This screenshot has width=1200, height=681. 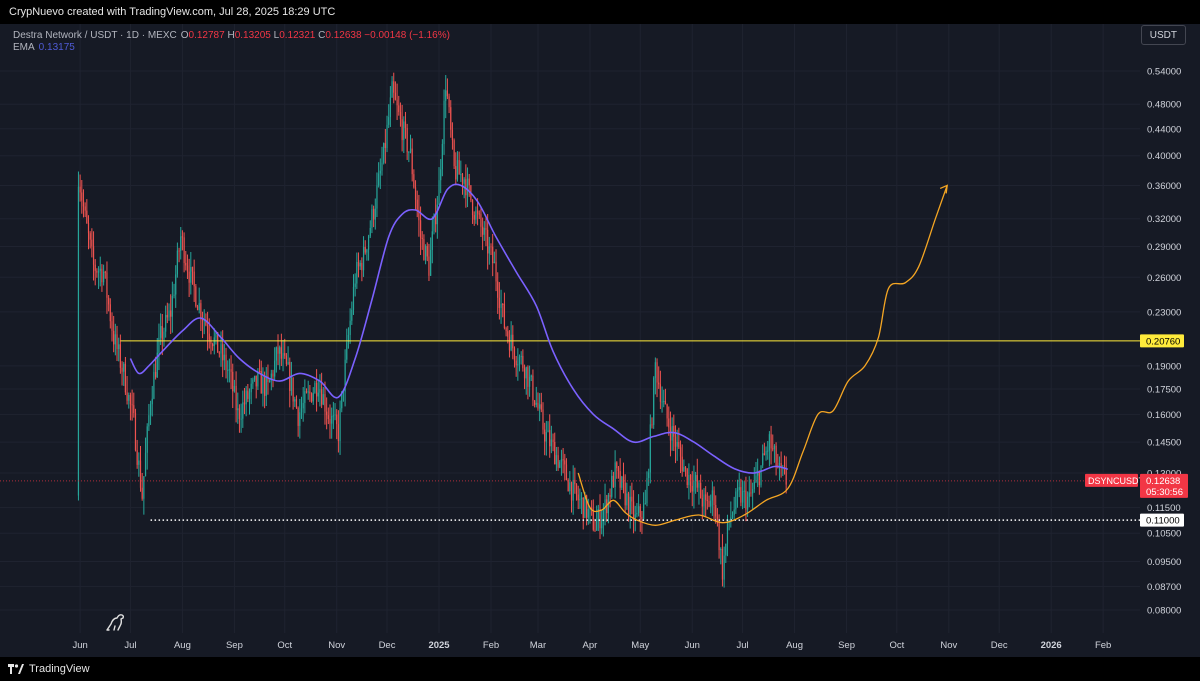 I want to click on x-tick-label: Mar, so click(x=538, y=645).